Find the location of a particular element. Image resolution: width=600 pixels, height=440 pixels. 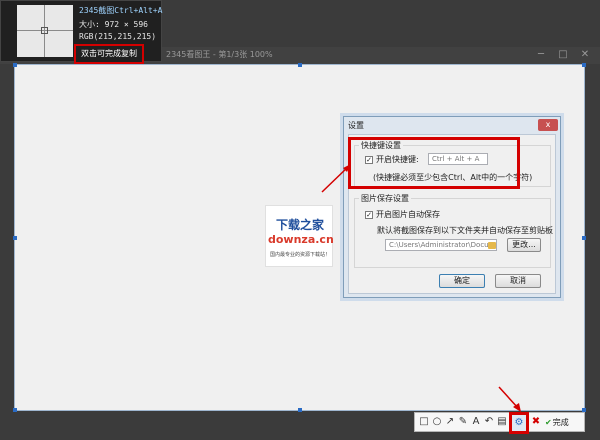

logo-slogan: 国内最专业的资源下载站！ is located at coordinates (299, 255).